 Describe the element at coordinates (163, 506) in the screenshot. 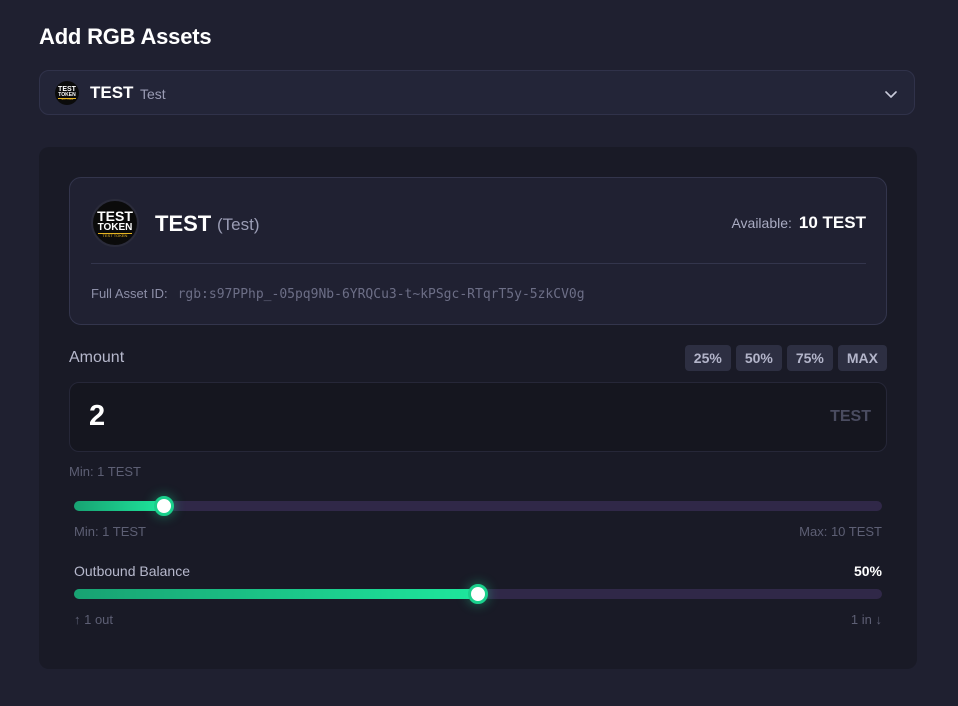

I see `amount-slider-thumb` at that location.